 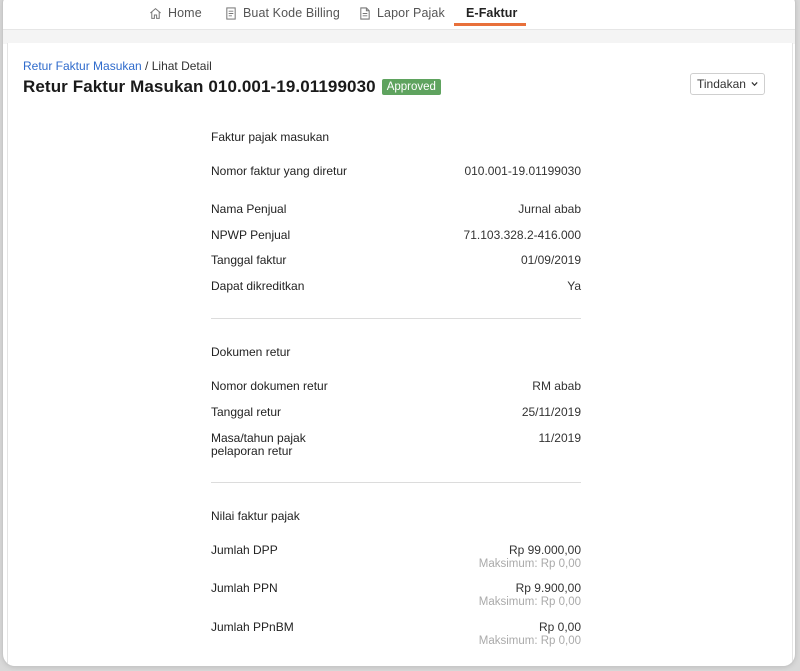 What do you see at coordinates (251, 235) in the screenshot?
I see `row-label: NPWP Penjual` at bounding box center [251, 235].